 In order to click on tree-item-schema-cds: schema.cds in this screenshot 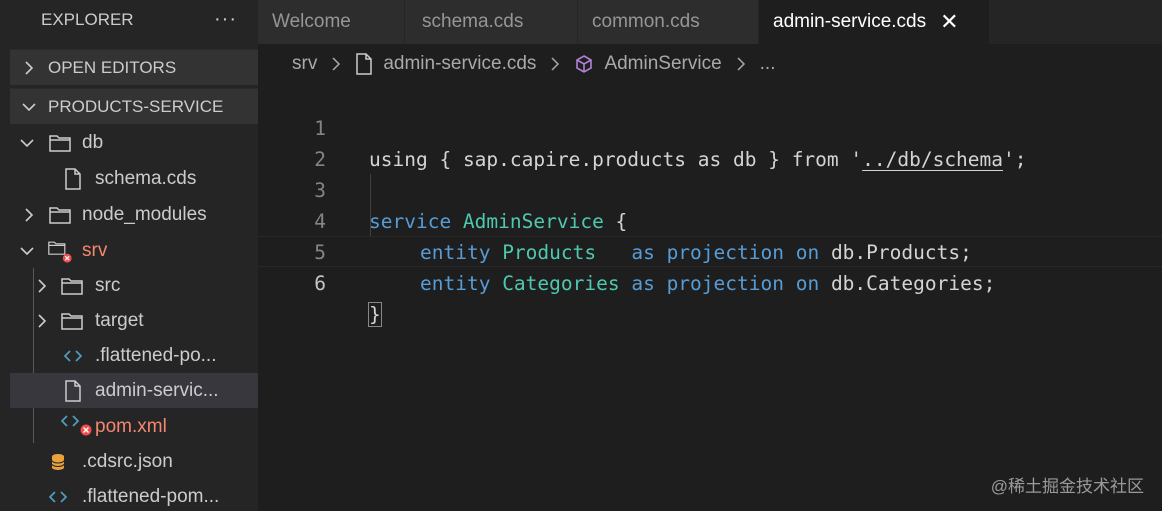, I will do `click(134, 178)`.